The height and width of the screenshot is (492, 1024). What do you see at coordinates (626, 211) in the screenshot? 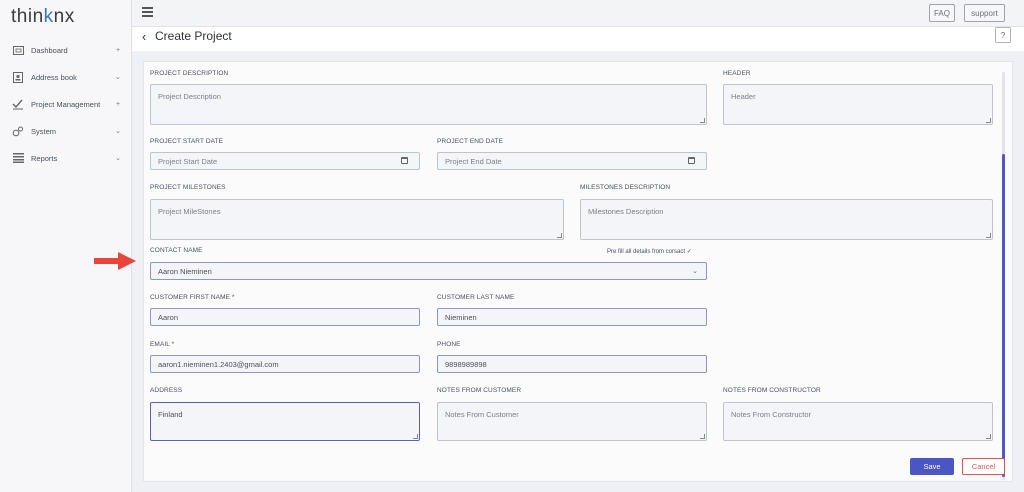
I see `milestones-description-placeholder: Milestones Description` at bounding box center [626, 211].